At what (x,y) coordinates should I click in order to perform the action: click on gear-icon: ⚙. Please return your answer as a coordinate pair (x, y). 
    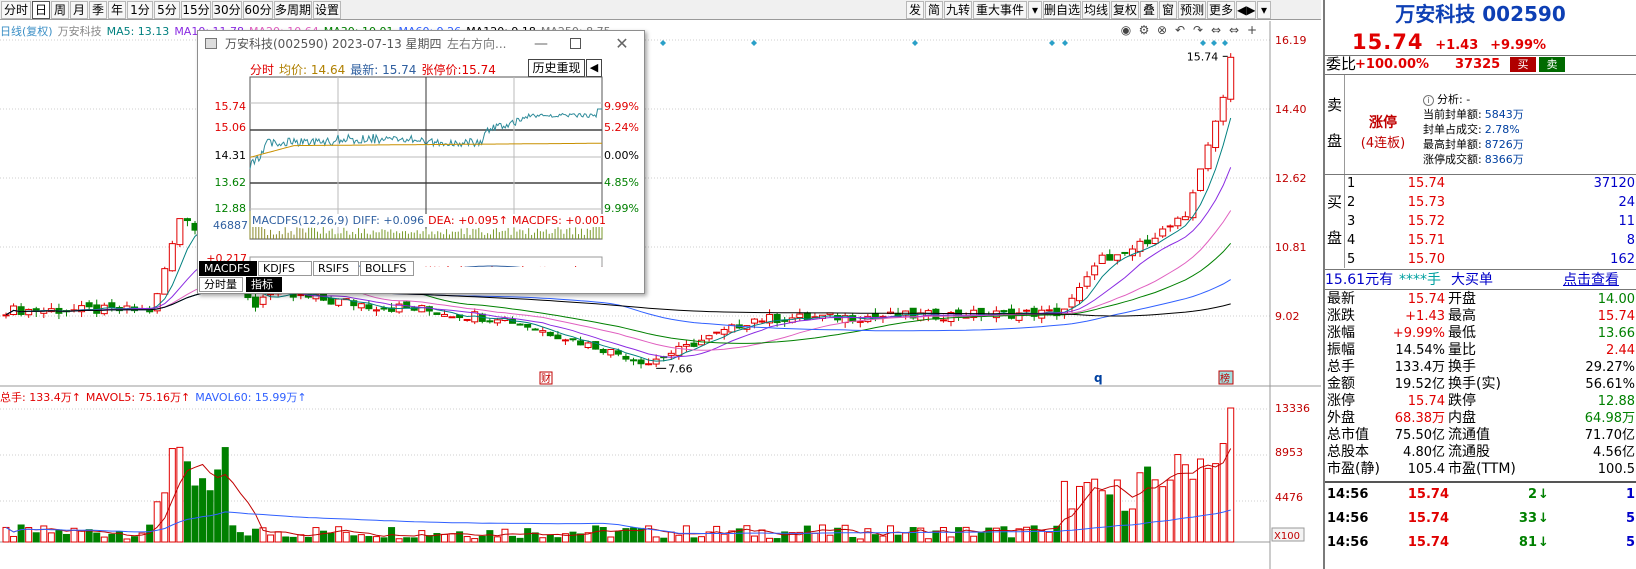
    Looking at the image, I should click on (1144, 30).